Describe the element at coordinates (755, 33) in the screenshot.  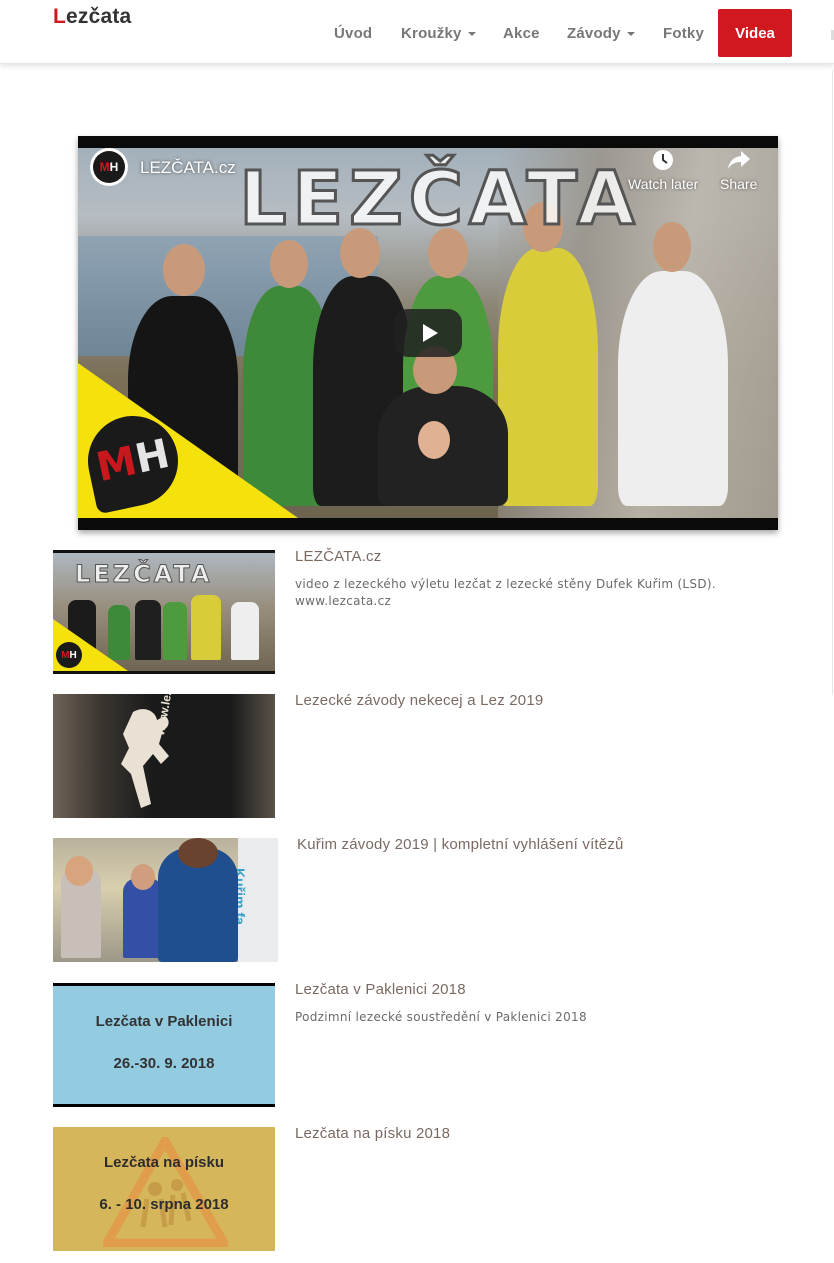
I see `nav-item-videa: Videa` at that location.